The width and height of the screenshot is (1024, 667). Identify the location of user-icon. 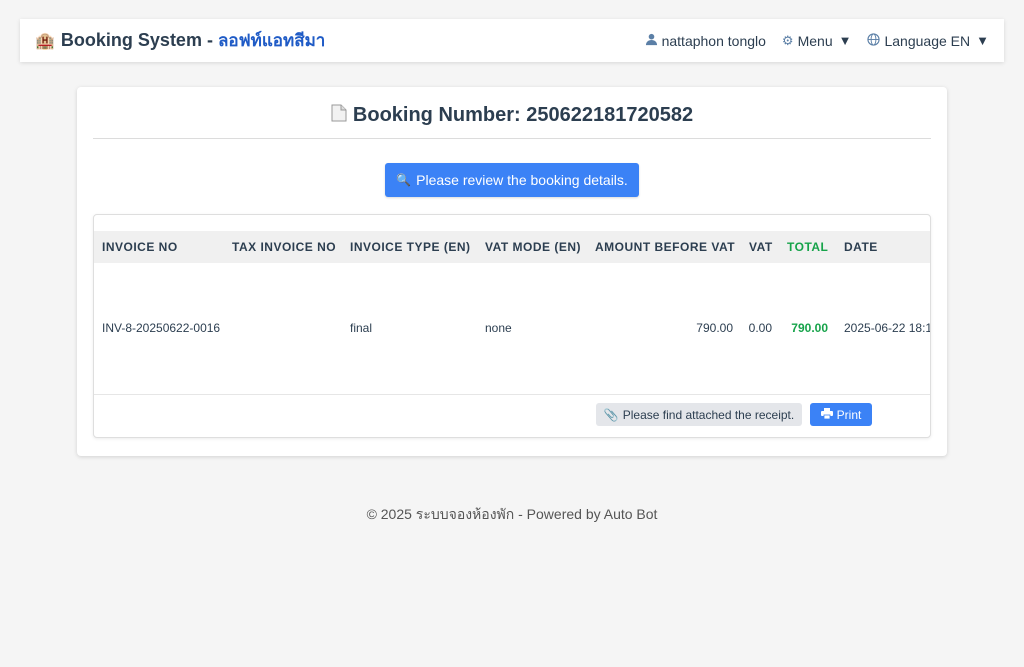
(651, 41).